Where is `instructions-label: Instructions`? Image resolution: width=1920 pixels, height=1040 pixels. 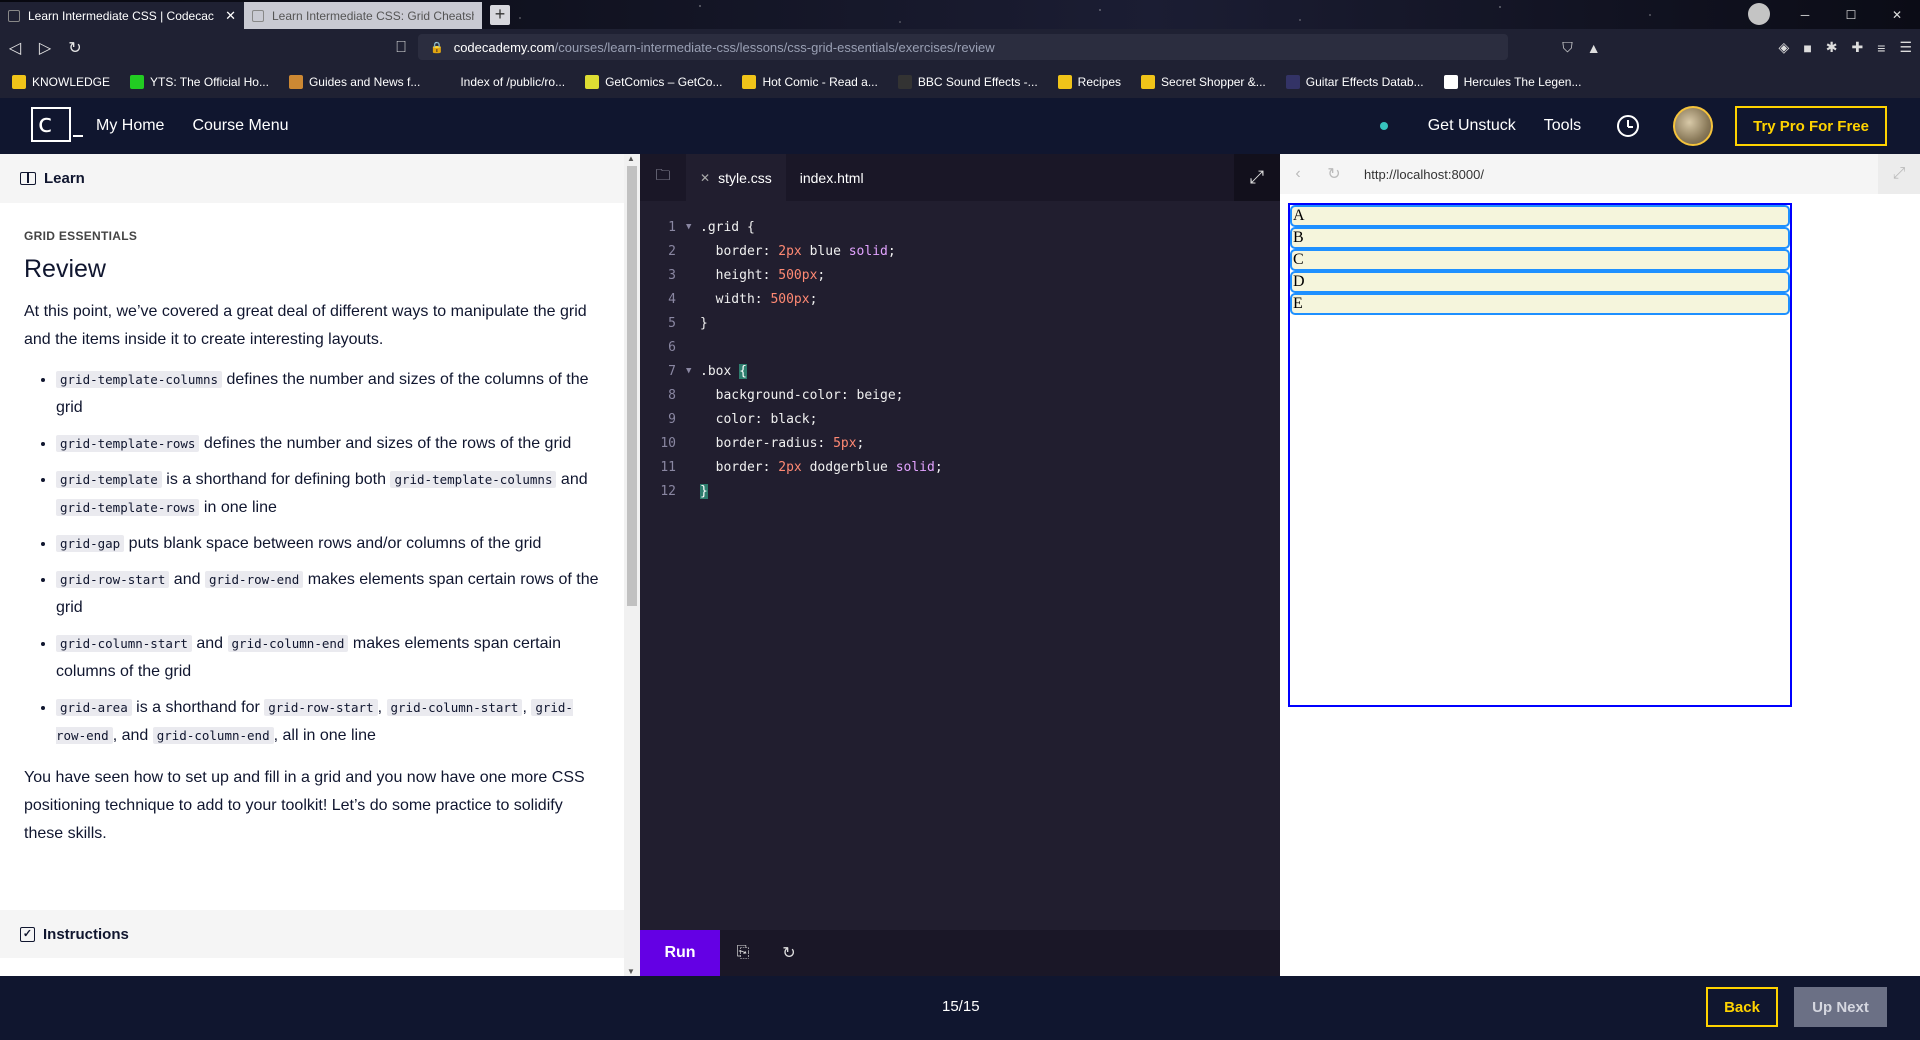
instructions-label: Instructions is located at coordinates (86, 934).